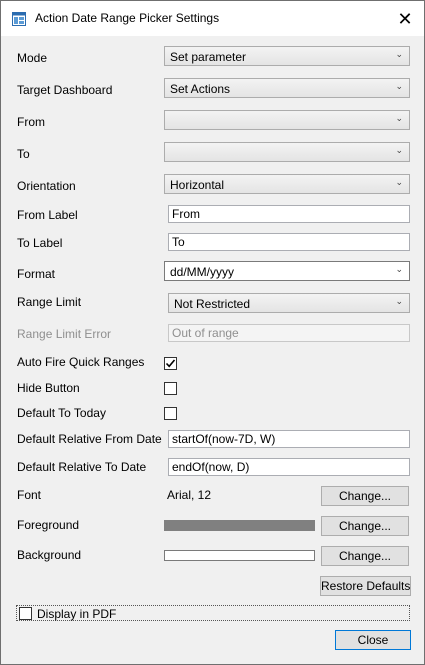  What do you see at coordinates (77, 614) in the screenshot?
I see `display-in-pdf-label: Display in PDF` at bounding box center [77, 614].